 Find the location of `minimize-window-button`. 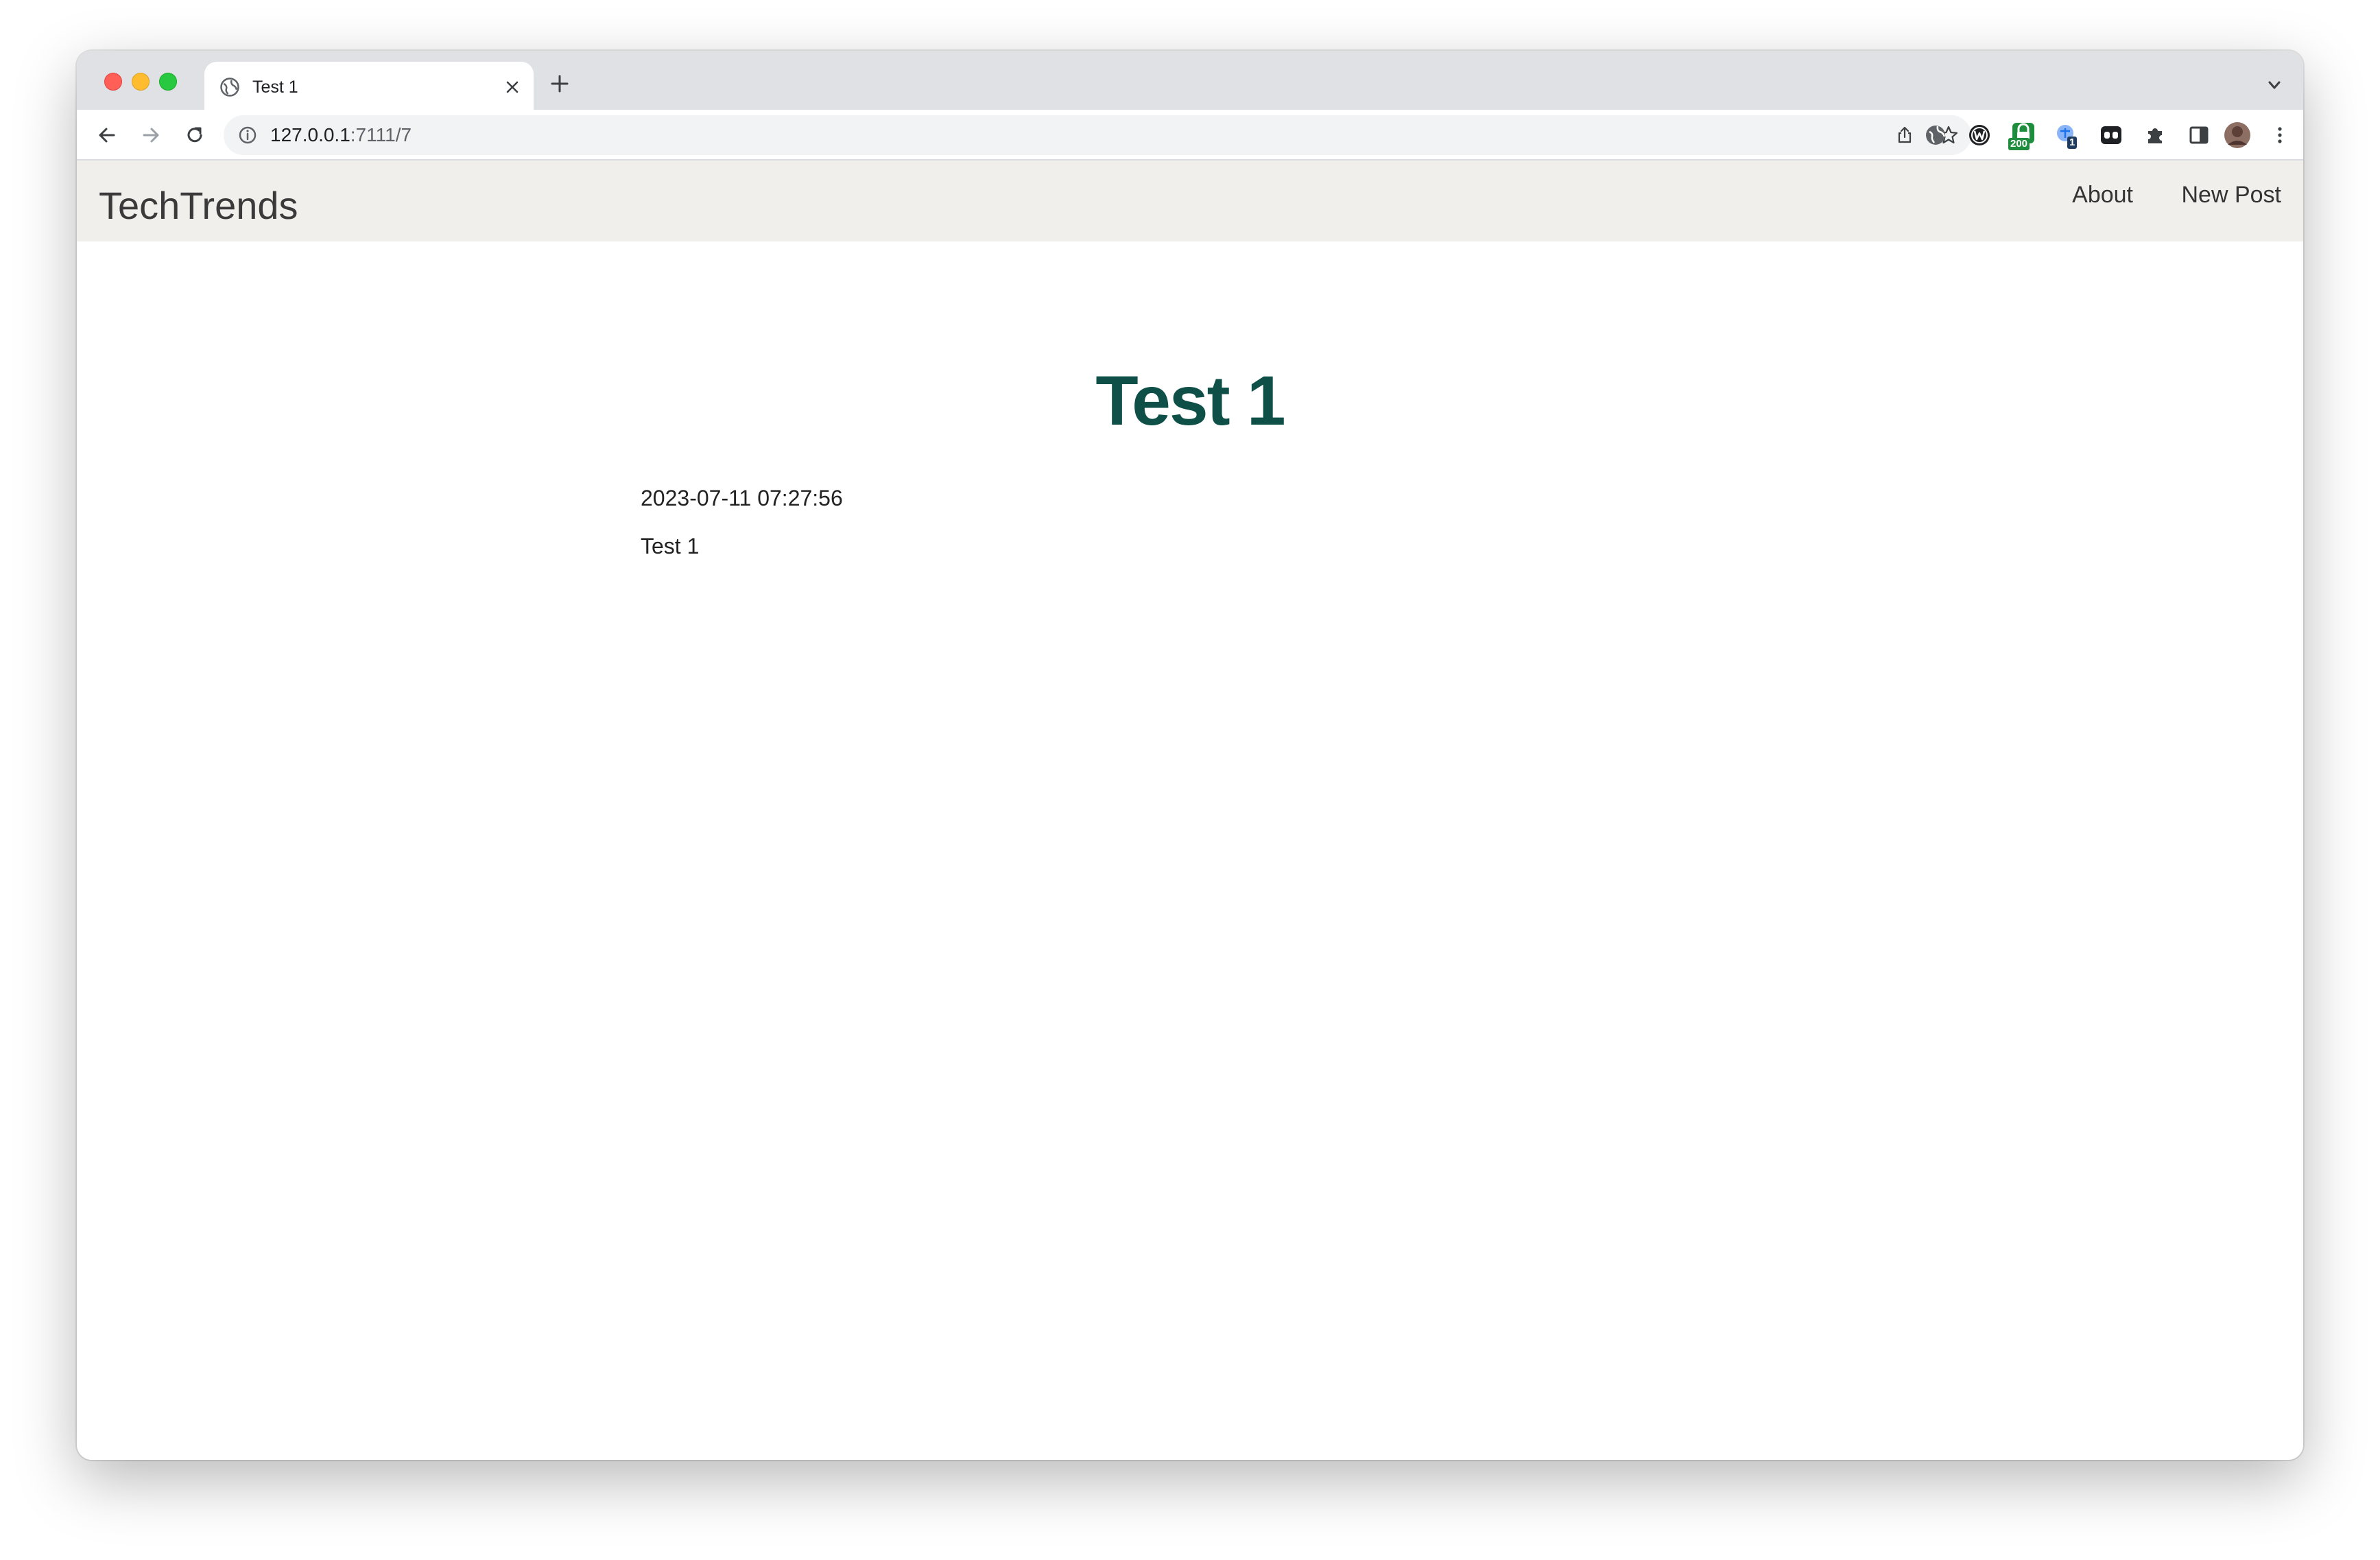

minimize-window-button is located at coordinates (141, 82).